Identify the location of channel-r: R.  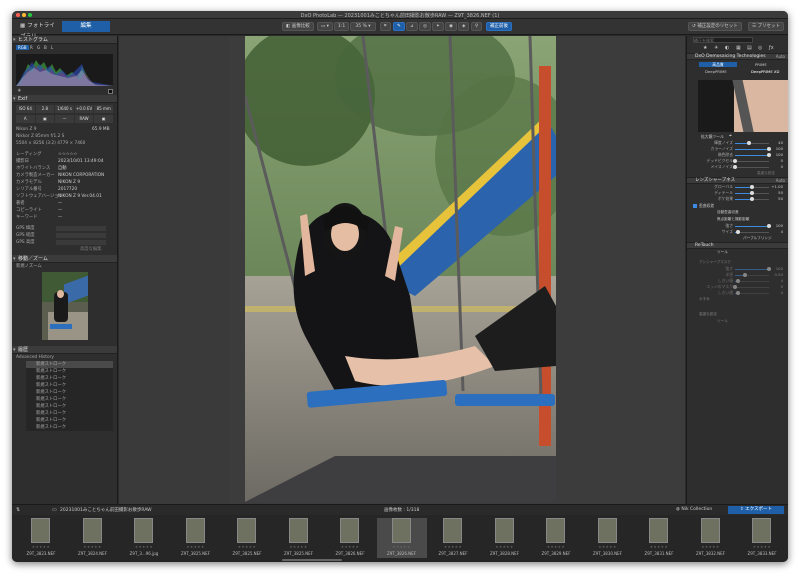
(31, 47).